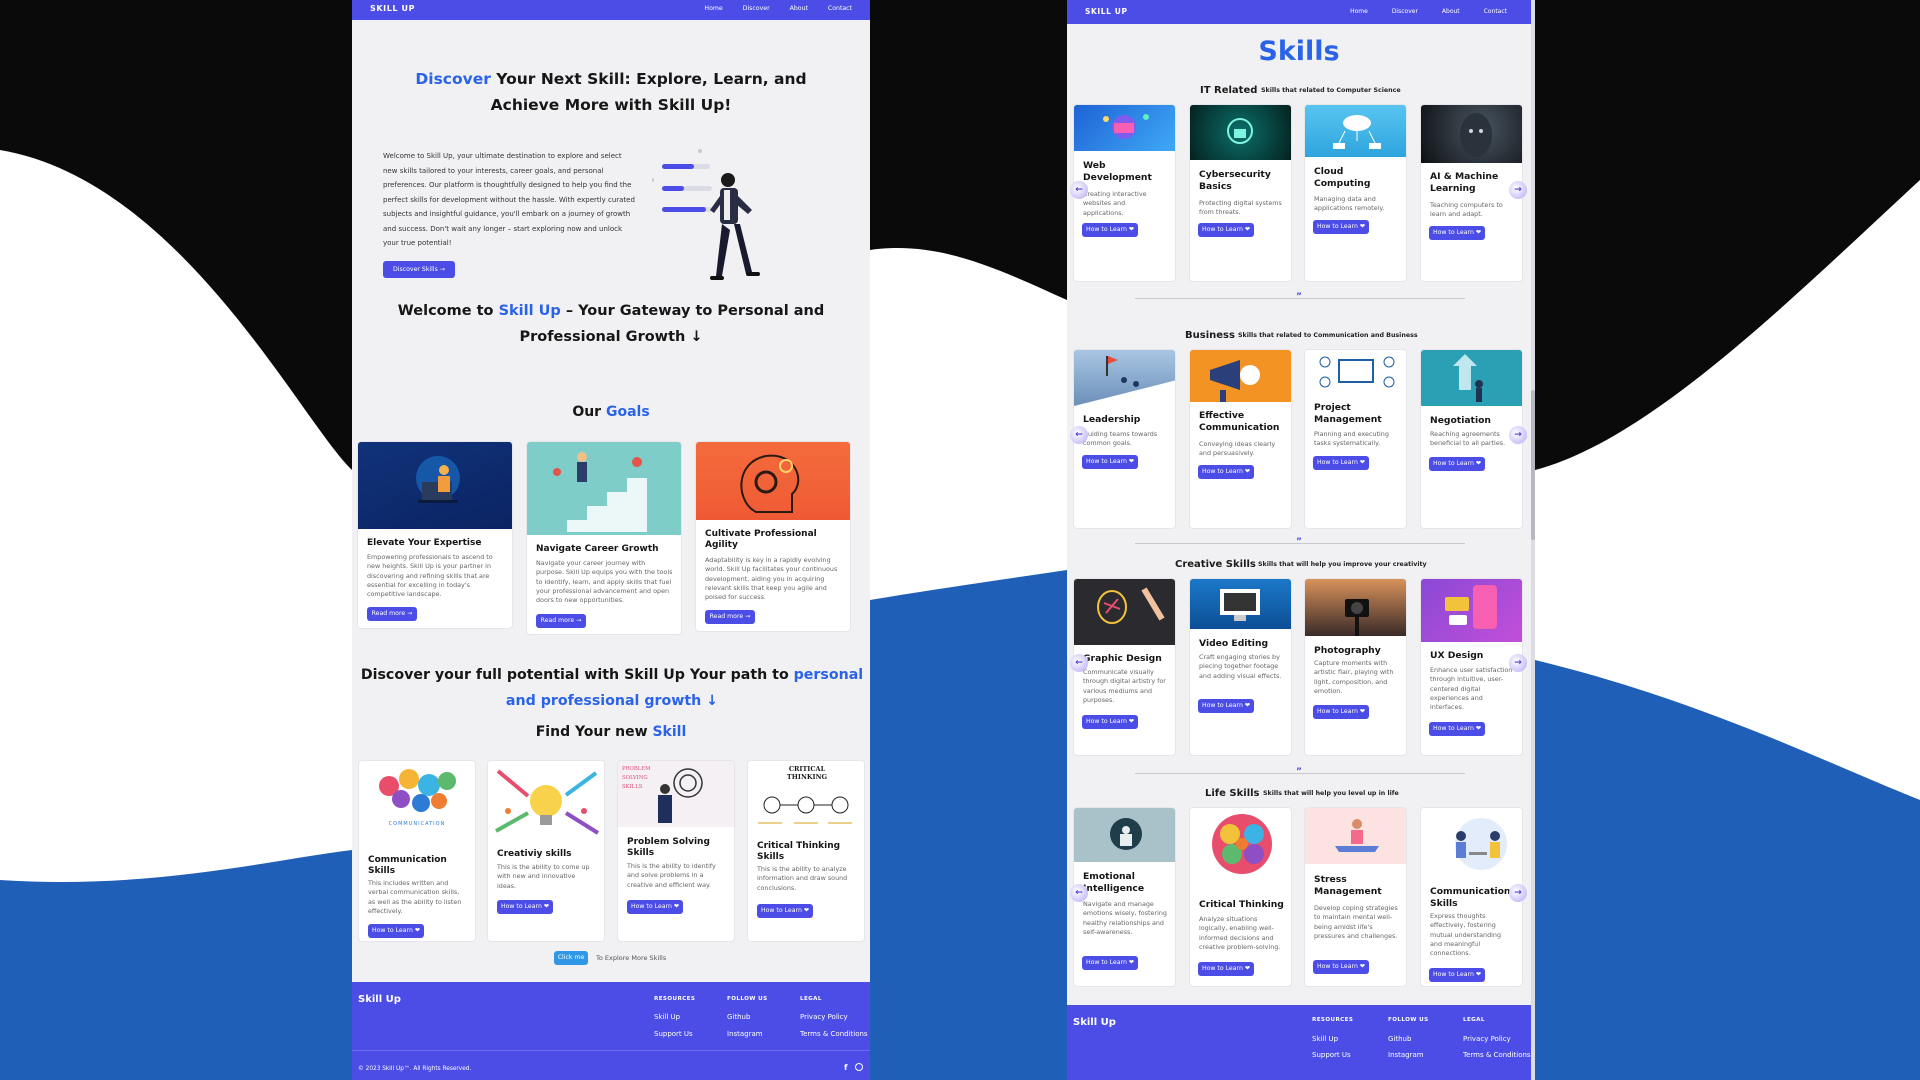  I want to click on skill-title: Web Development, so click(1117, 171).